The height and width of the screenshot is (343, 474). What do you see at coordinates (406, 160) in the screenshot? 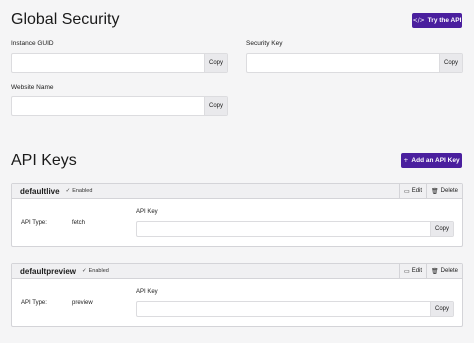
I see `plus-icon: +` at bounding box center [406, 160].